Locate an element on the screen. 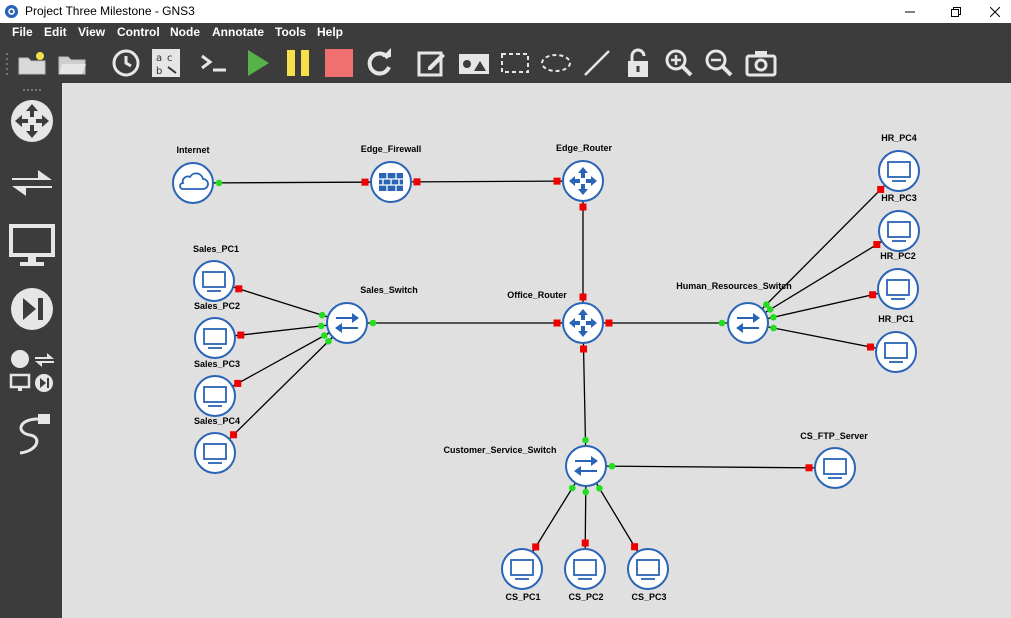  node-cs_ftp_server is located at coordinates (835, 468).